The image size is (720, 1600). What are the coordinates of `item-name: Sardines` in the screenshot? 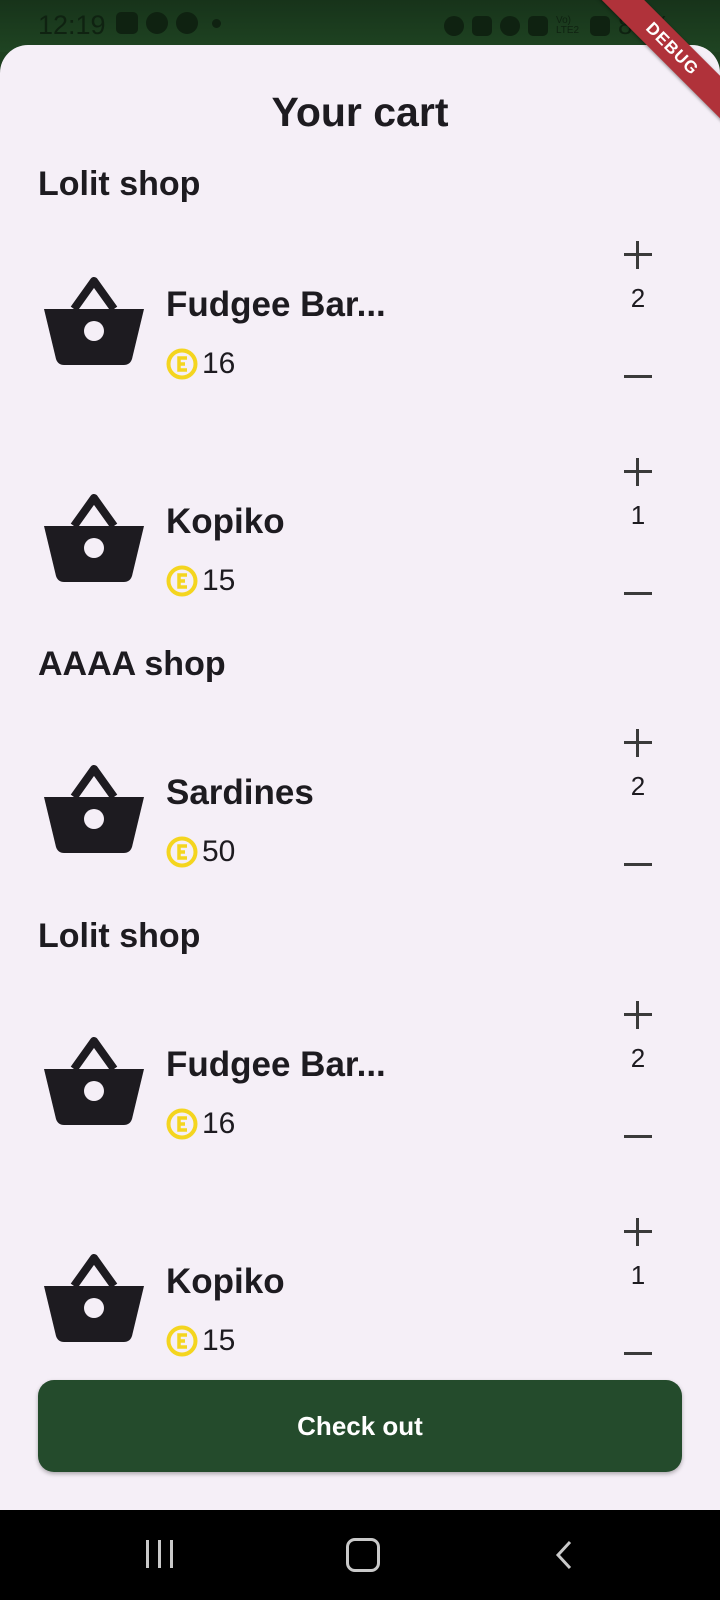 It's located at (240, 792).